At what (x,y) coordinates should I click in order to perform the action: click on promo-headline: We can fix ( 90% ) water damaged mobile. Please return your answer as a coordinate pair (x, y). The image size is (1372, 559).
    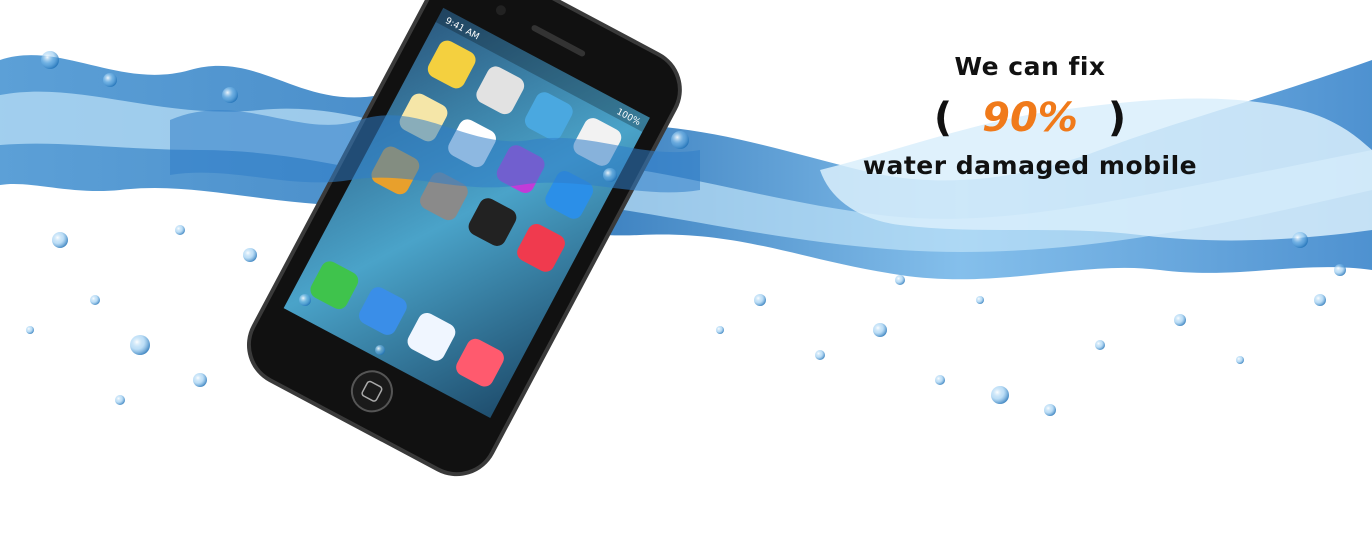
    Looking at the image, I should click on (1030, 116).